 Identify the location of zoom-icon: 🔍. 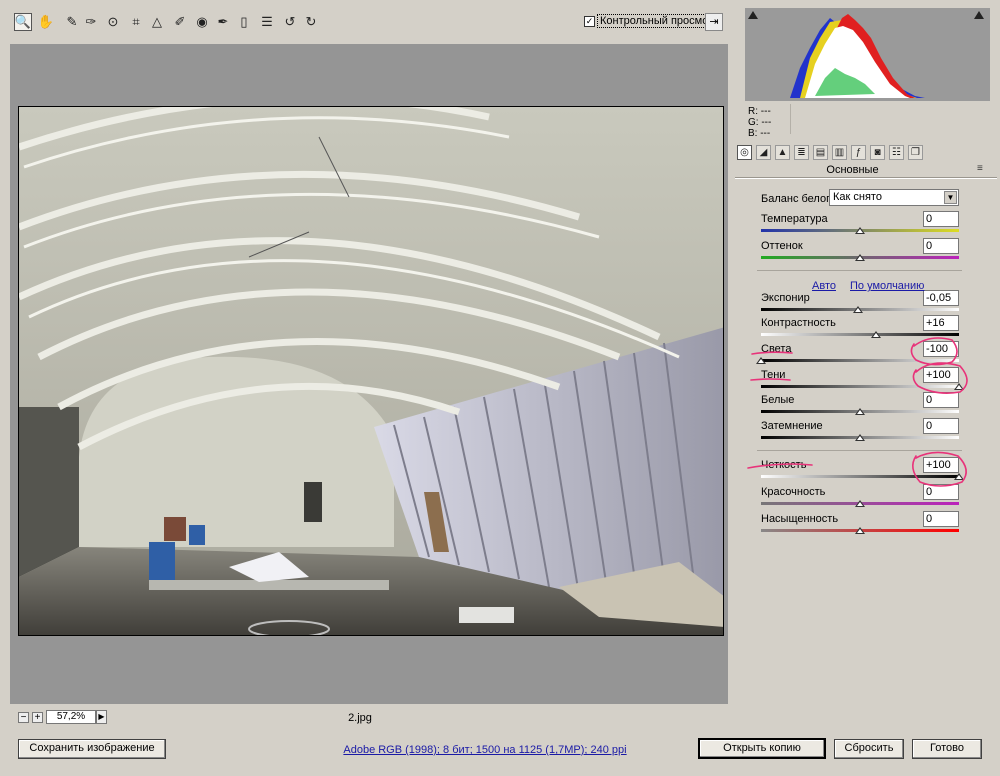
(23, 22).